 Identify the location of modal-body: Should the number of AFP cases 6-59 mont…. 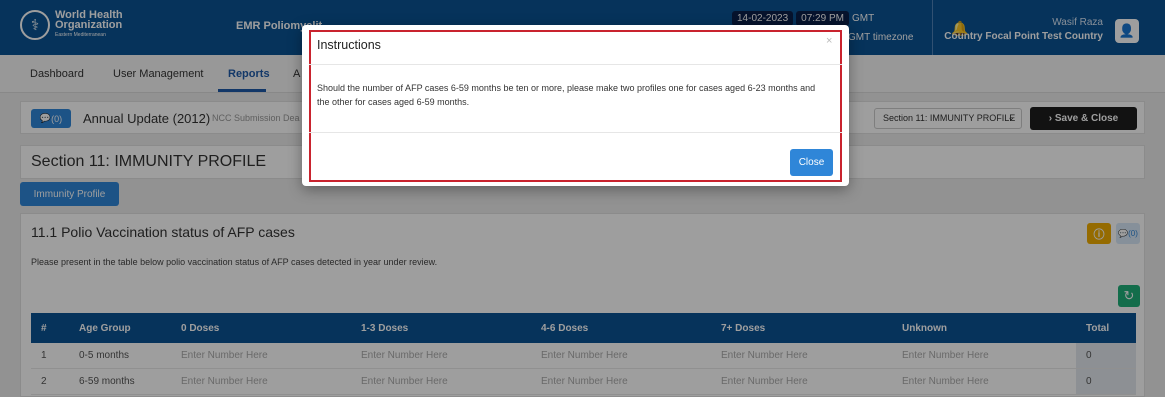
(566, 95).